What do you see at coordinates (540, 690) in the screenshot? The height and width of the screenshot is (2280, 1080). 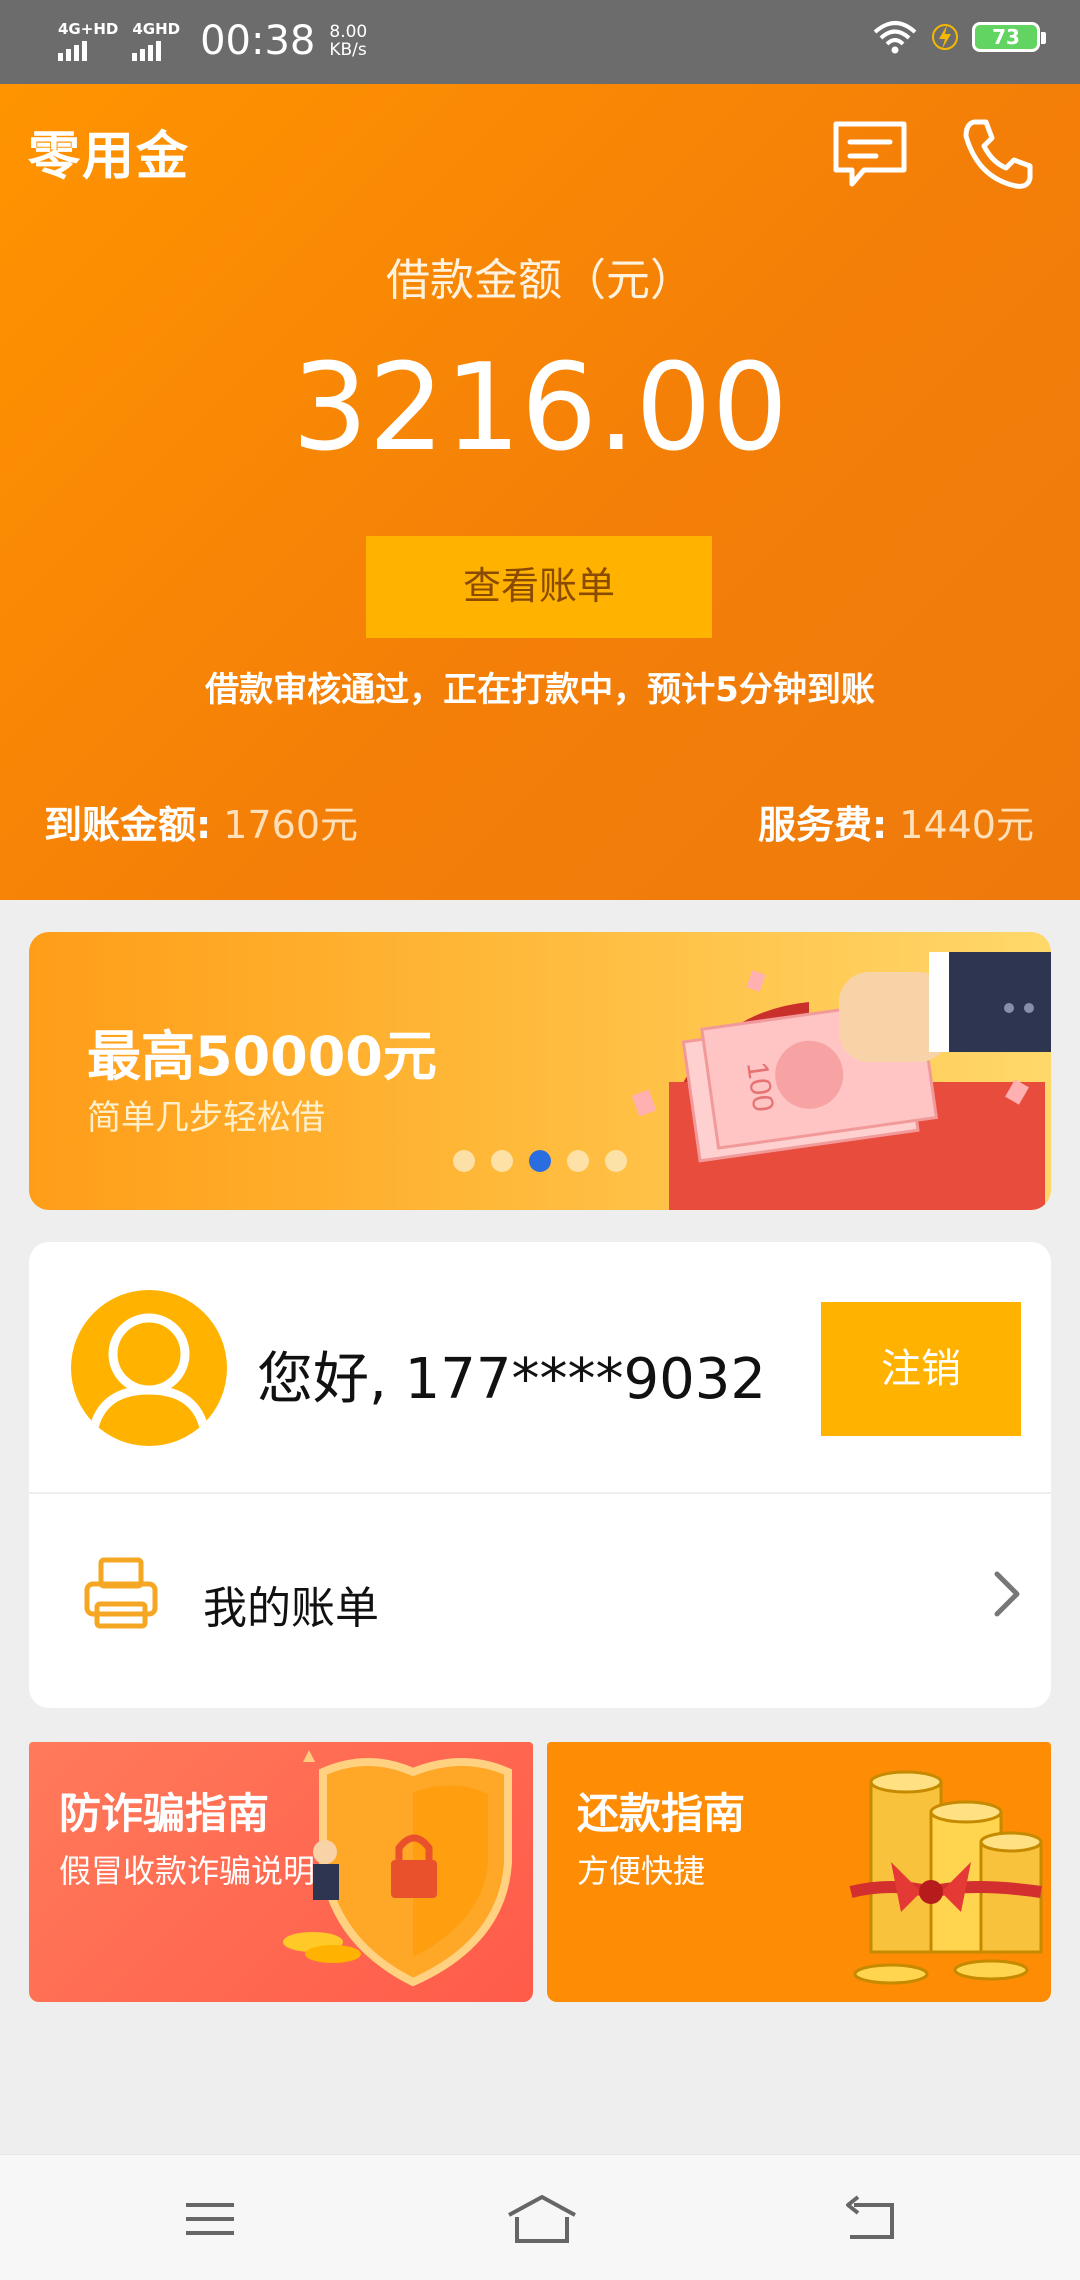 I see `loan-status-text: 借款审核通过，正在打款中，预计5分钟到账` at bounding box center [540, 690].